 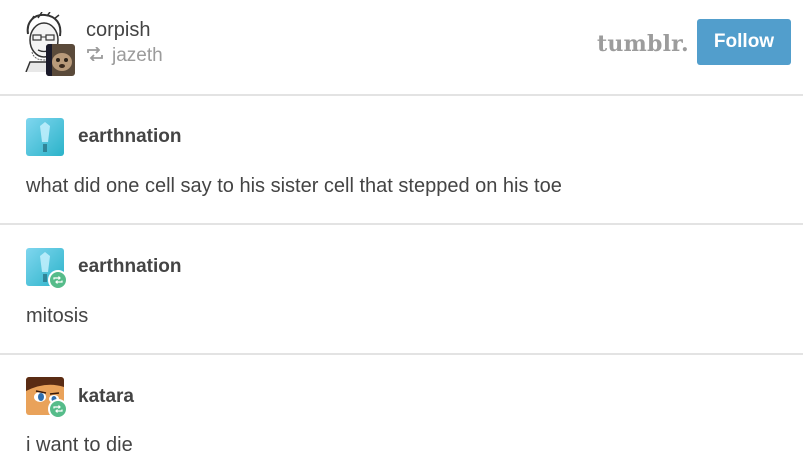 I want to click on username: corpish, so click(x=118, y=30).